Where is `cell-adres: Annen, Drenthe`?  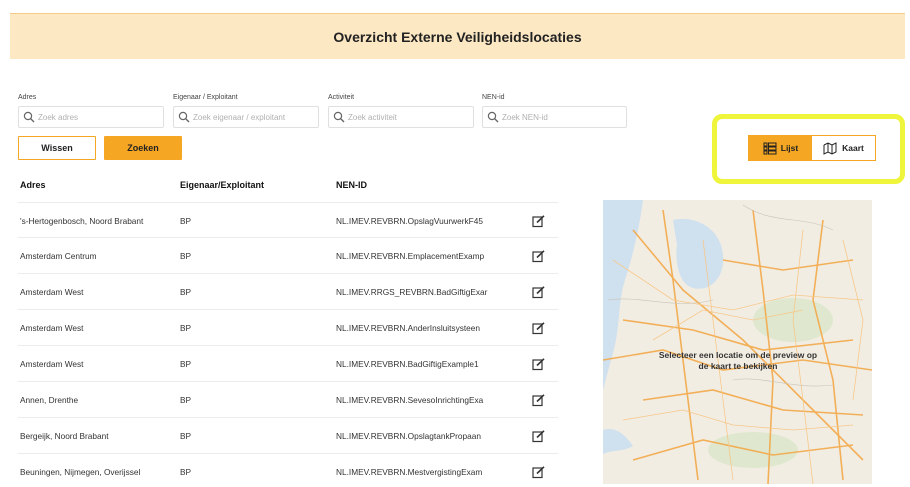 cell-adres: Annen, Drenthe is located at coordinates (49, 400).